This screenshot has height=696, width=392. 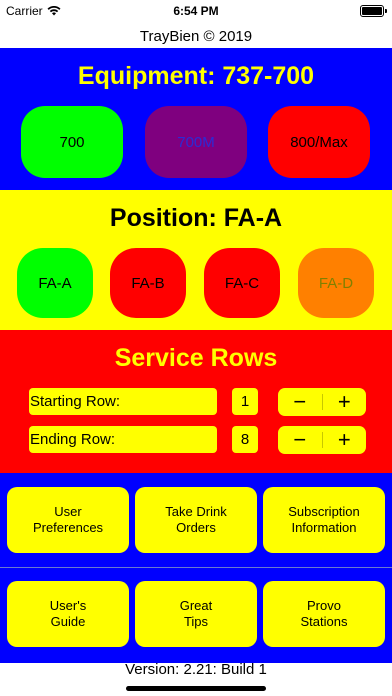 What do you see at coordinates (300, 440) in the screenshot?
I see `ending-row-decrement-button: −` at bounding box center [300, 440].